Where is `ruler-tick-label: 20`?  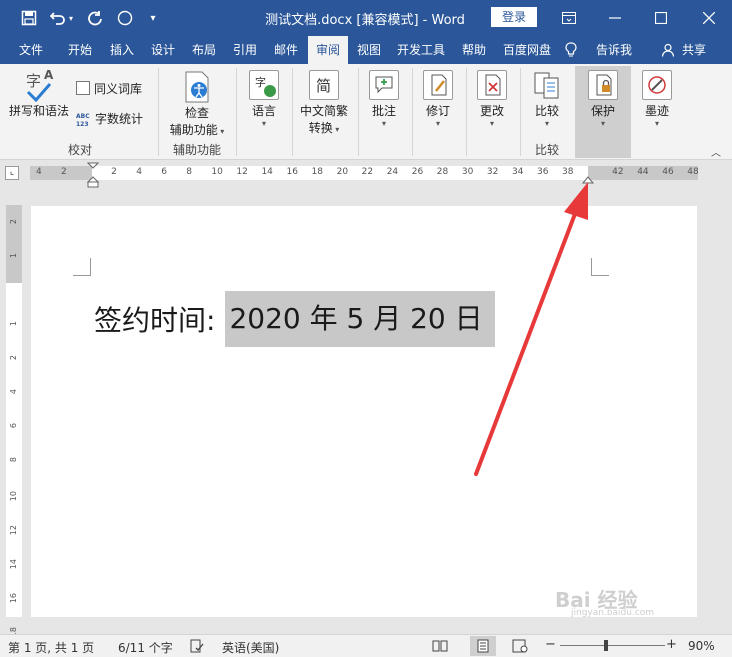
ruler-tick-label: 20 is located at coordinates (342, 172).